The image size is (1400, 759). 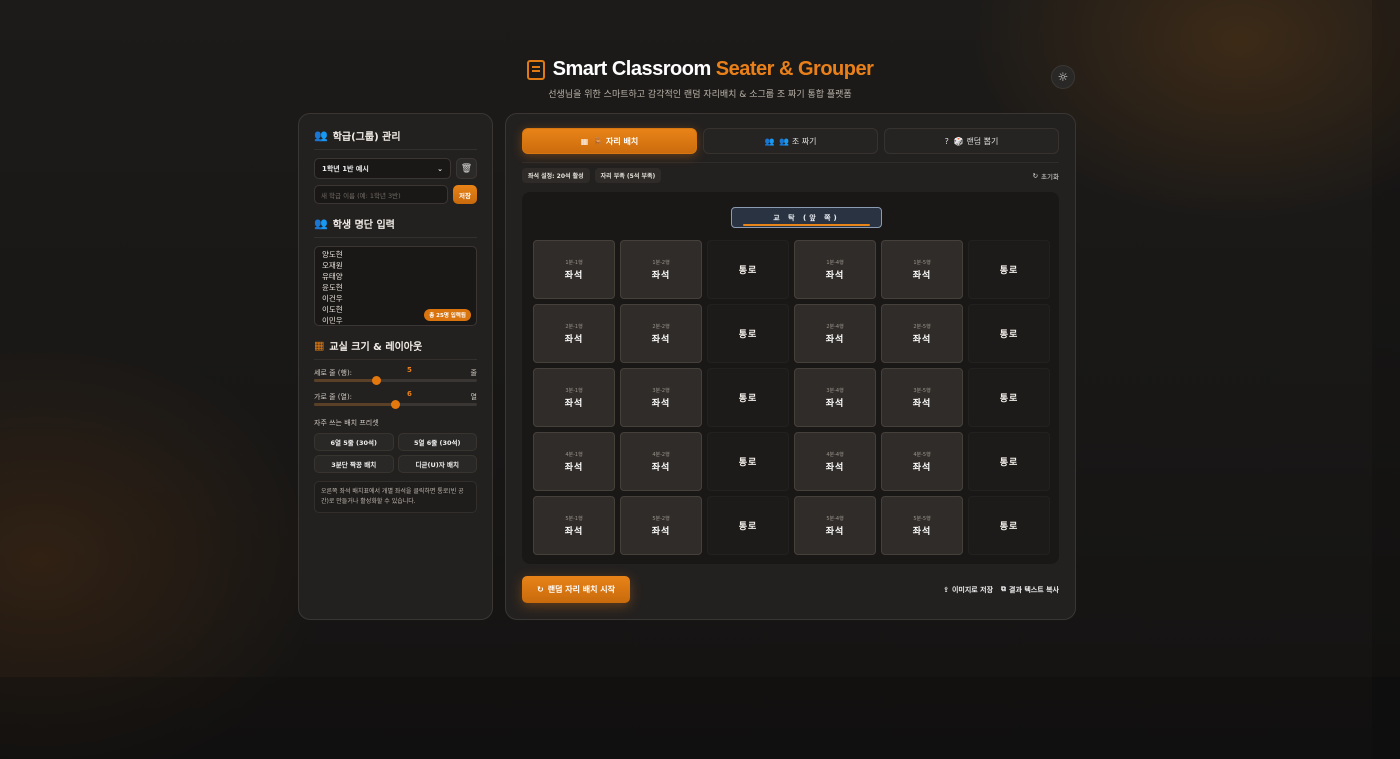 What do you see at coordinates (321, 135) in the screenshot?
I see `users-icon: 👥` at bounding box center [321, 135].